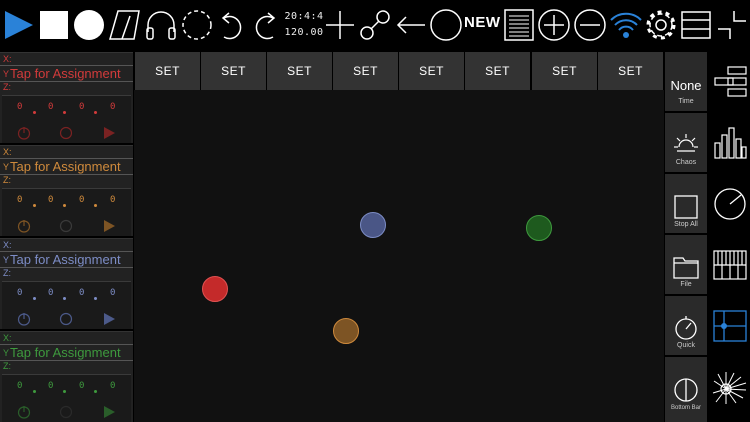  What do you see at coordinates (685, 408) in the screenshot?
I see `bottom-bar-label: Bottom Bar` at bounding box center [685, 408].